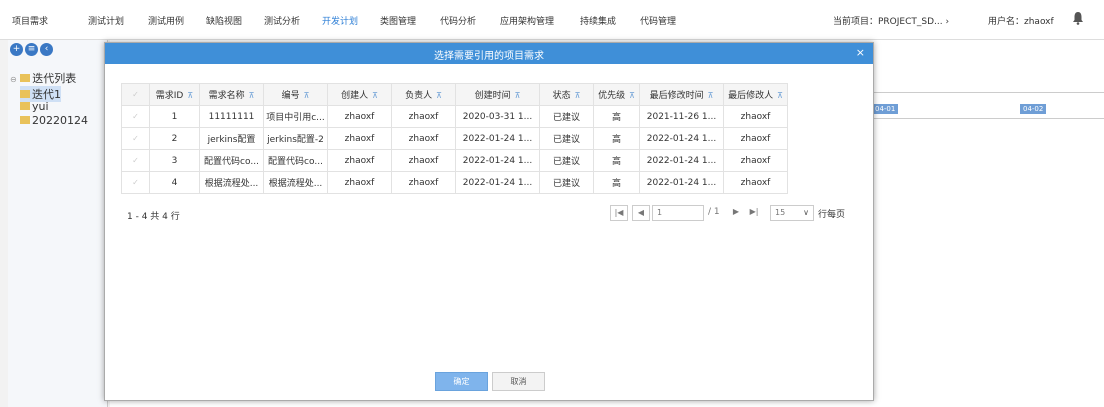  What do you see at coordinates (282, 20) in the screenshot?
I see `nav-item-test-analysis: 测试分析` at bounding box center [282, 20].